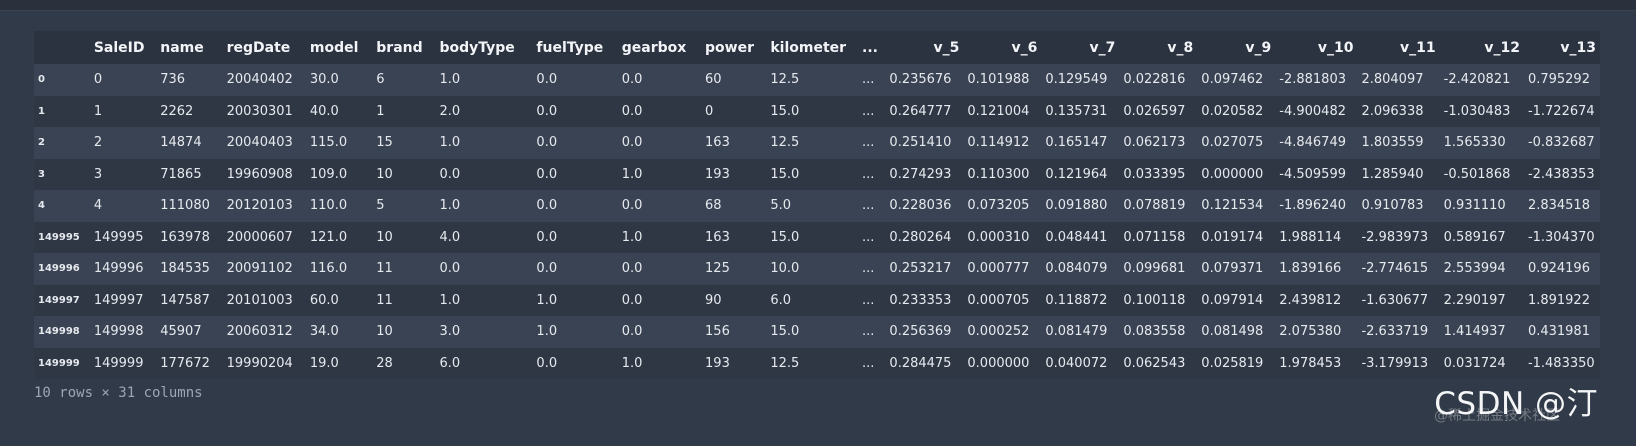 This screenshot has width=1636, height=446. I want to click on table-cell: 163978, so click(185, 237).